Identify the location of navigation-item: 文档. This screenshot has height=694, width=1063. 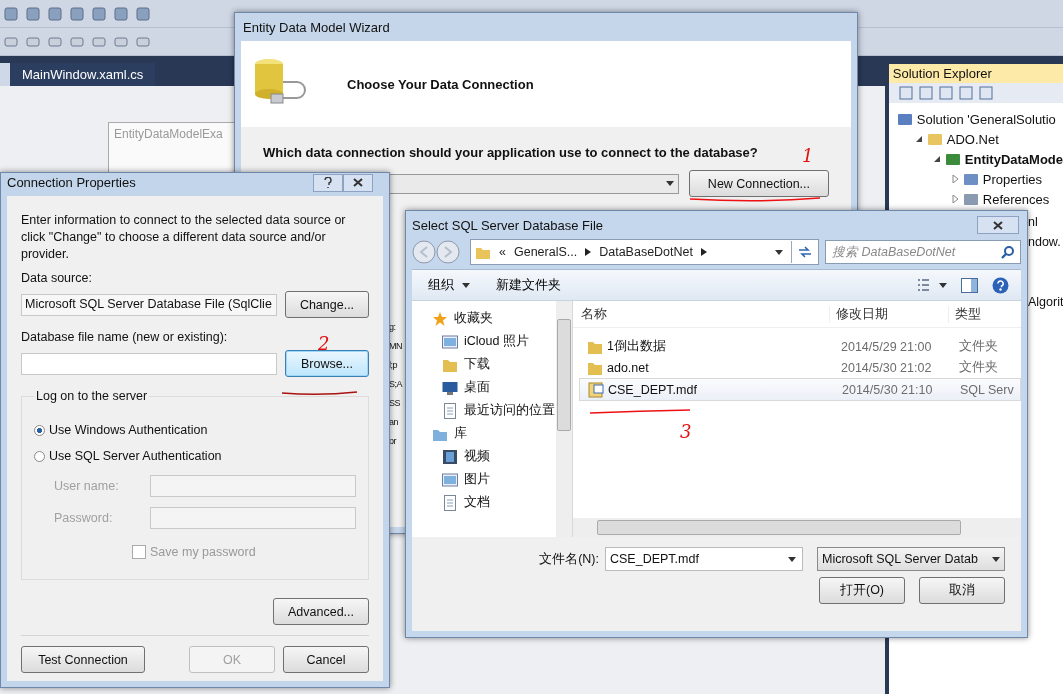
(477, 502).